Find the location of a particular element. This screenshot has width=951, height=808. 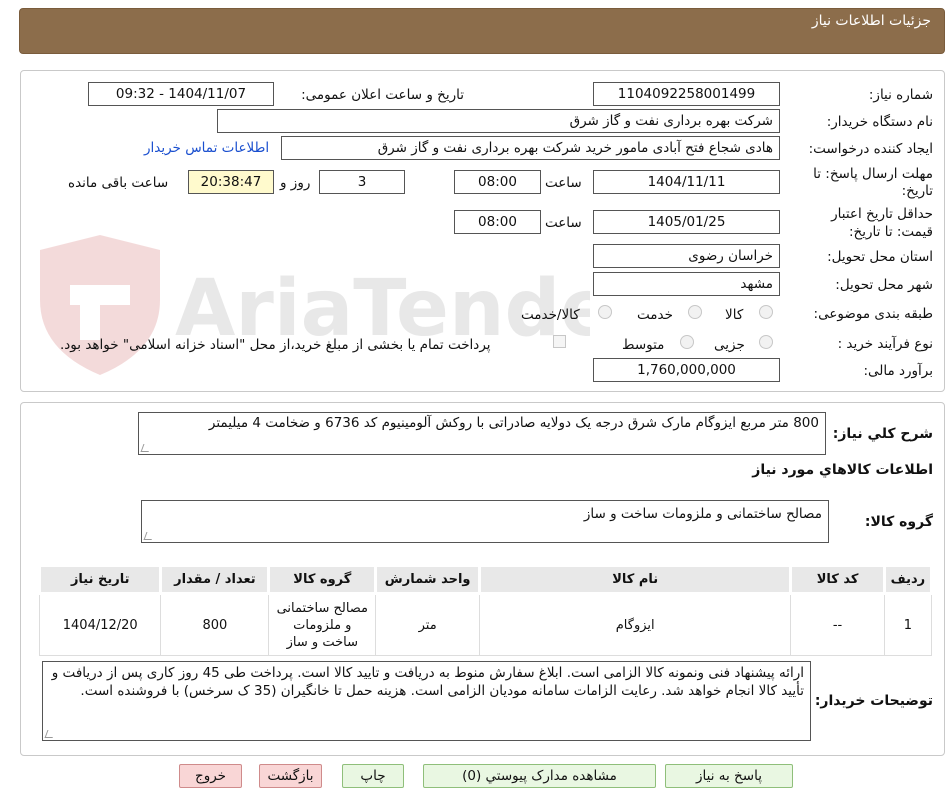

col-code-header: کد کالا is located at coordinates (837, 579).